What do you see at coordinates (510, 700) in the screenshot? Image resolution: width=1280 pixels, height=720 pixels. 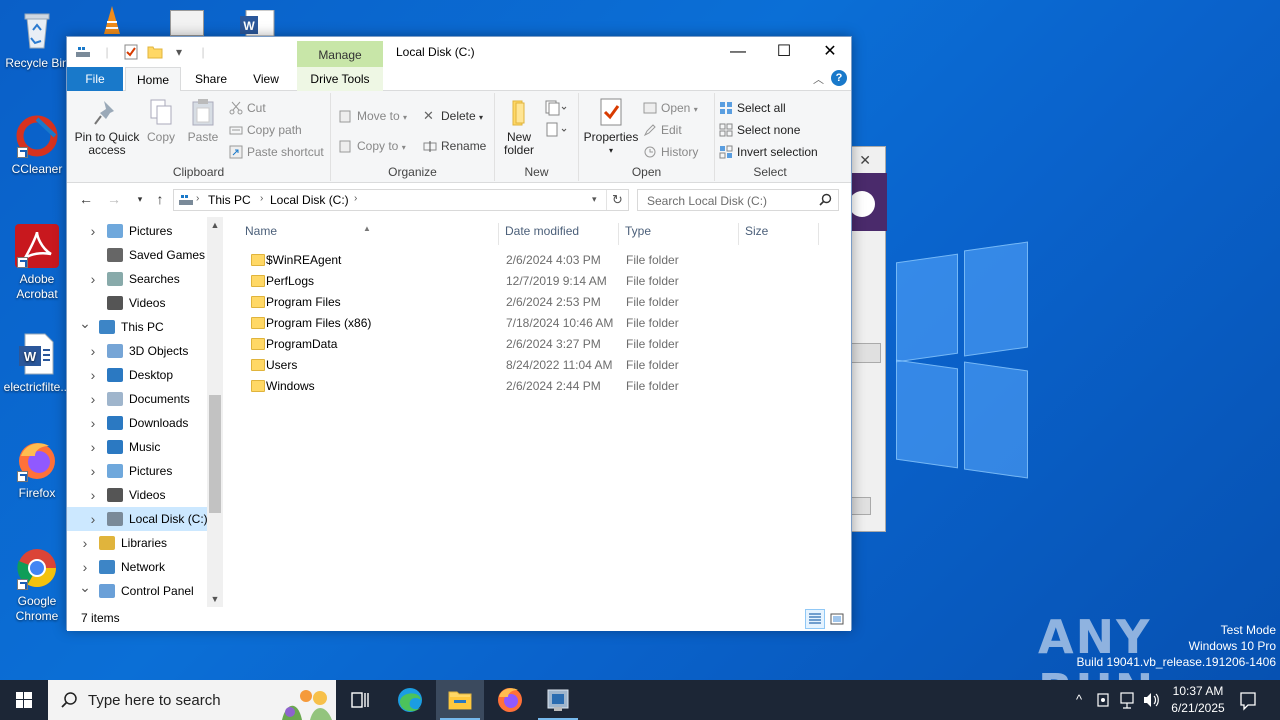 I see `firefox-taskbar-icon` at bounding box center [510, 700].